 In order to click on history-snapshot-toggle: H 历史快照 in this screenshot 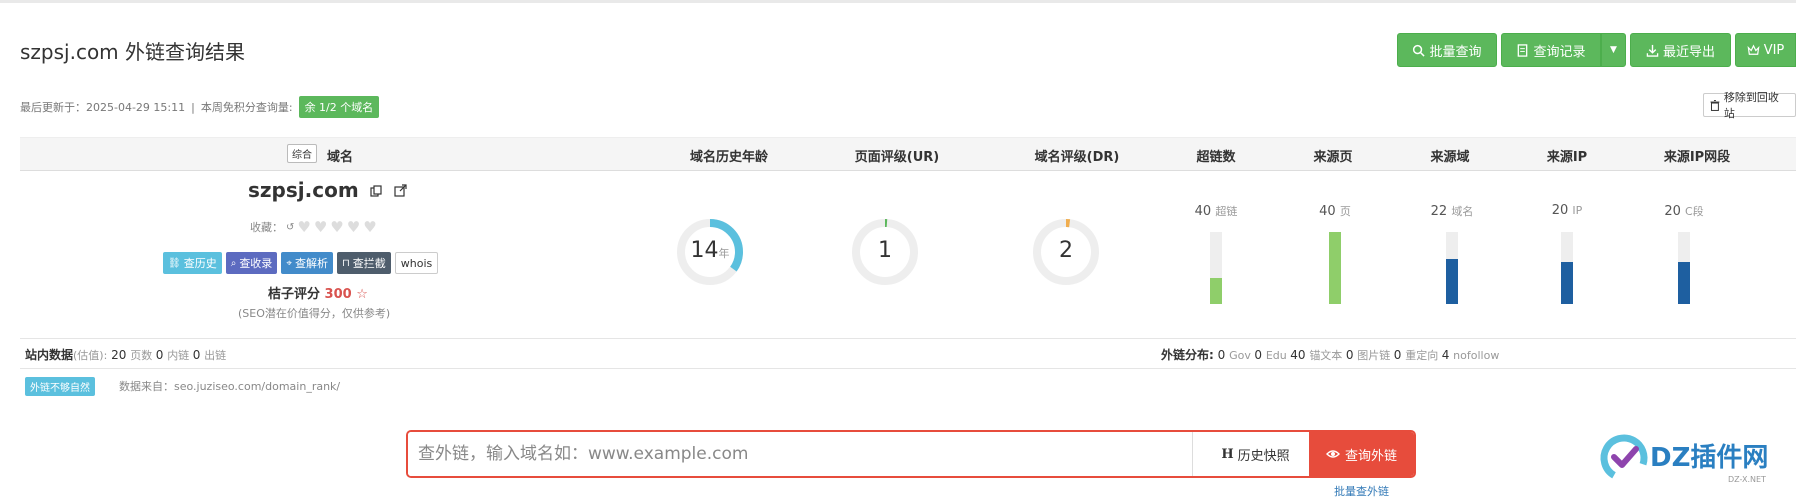, I will do `click(1303, 454)`.